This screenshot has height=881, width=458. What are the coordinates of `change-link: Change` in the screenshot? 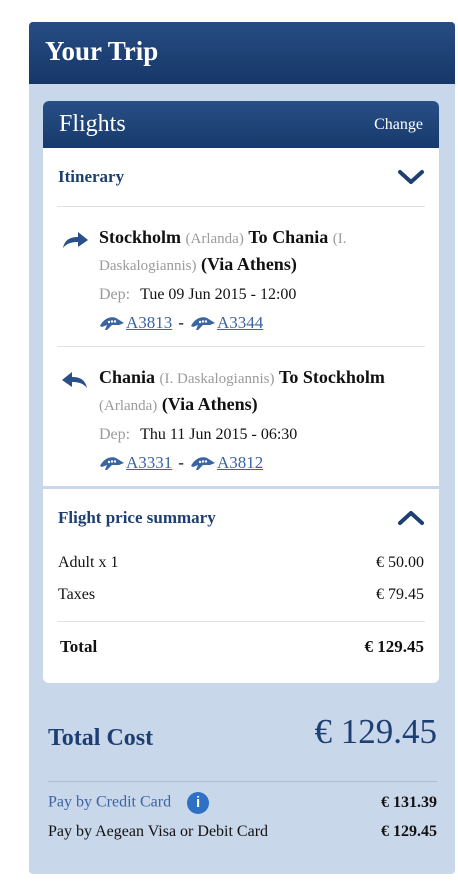 It's located at (398, 125).